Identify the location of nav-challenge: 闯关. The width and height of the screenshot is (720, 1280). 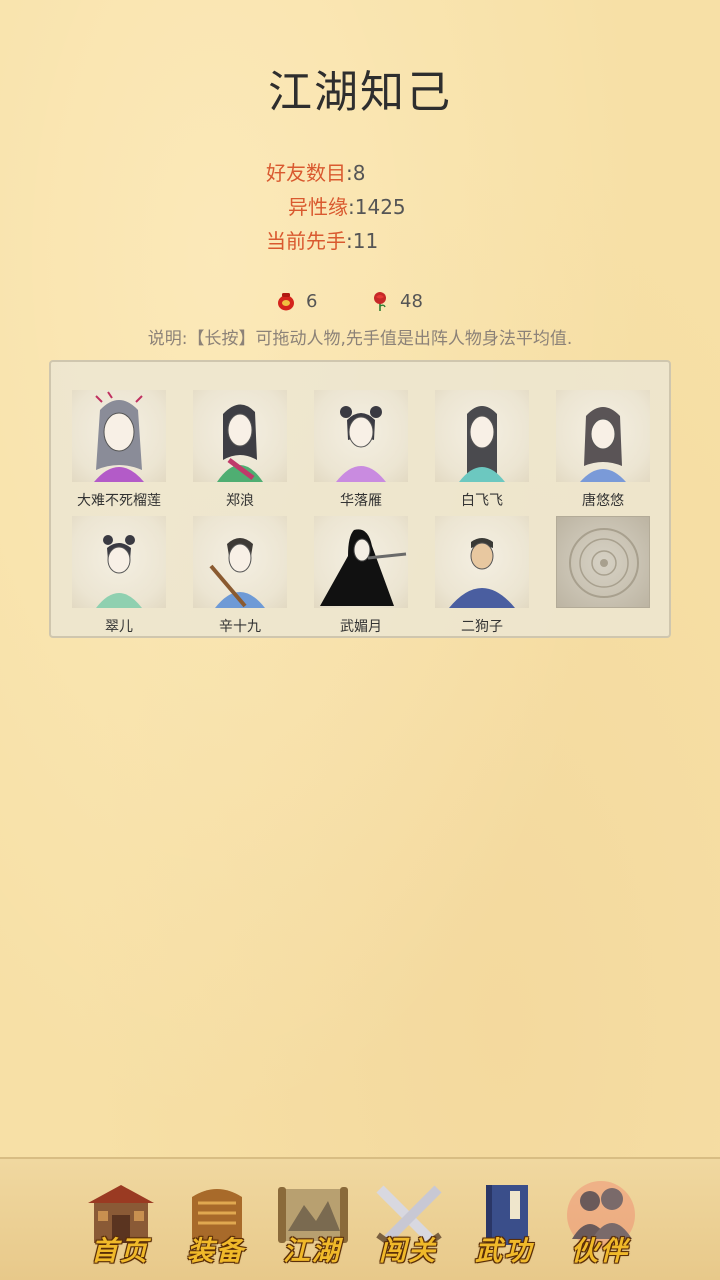
(408, 1223).